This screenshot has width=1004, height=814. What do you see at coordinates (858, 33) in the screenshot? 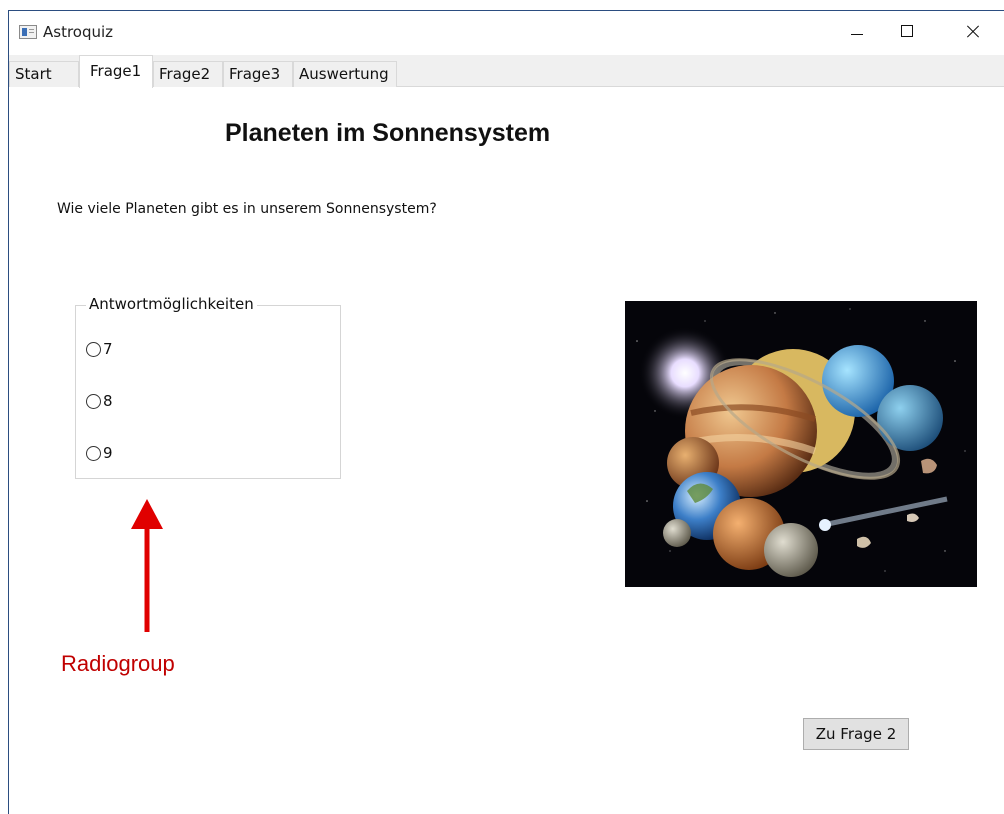
I see `minimize-icon` at bounding box center [858, 33].